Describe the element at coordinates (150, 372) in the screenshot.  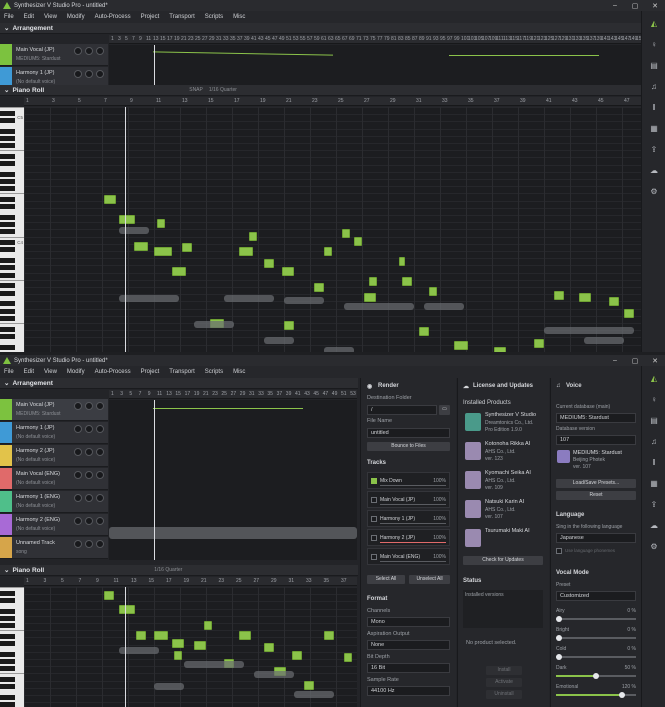
I see `menu-project: Project` at that location.